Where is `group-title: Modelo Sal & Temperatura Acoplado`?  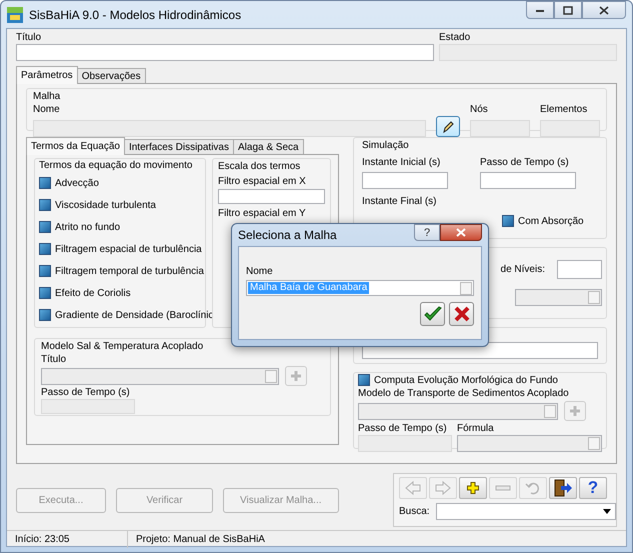 group-title: Modelo Sal & Temperatura Acoplado is located at coordinates (122, 346).